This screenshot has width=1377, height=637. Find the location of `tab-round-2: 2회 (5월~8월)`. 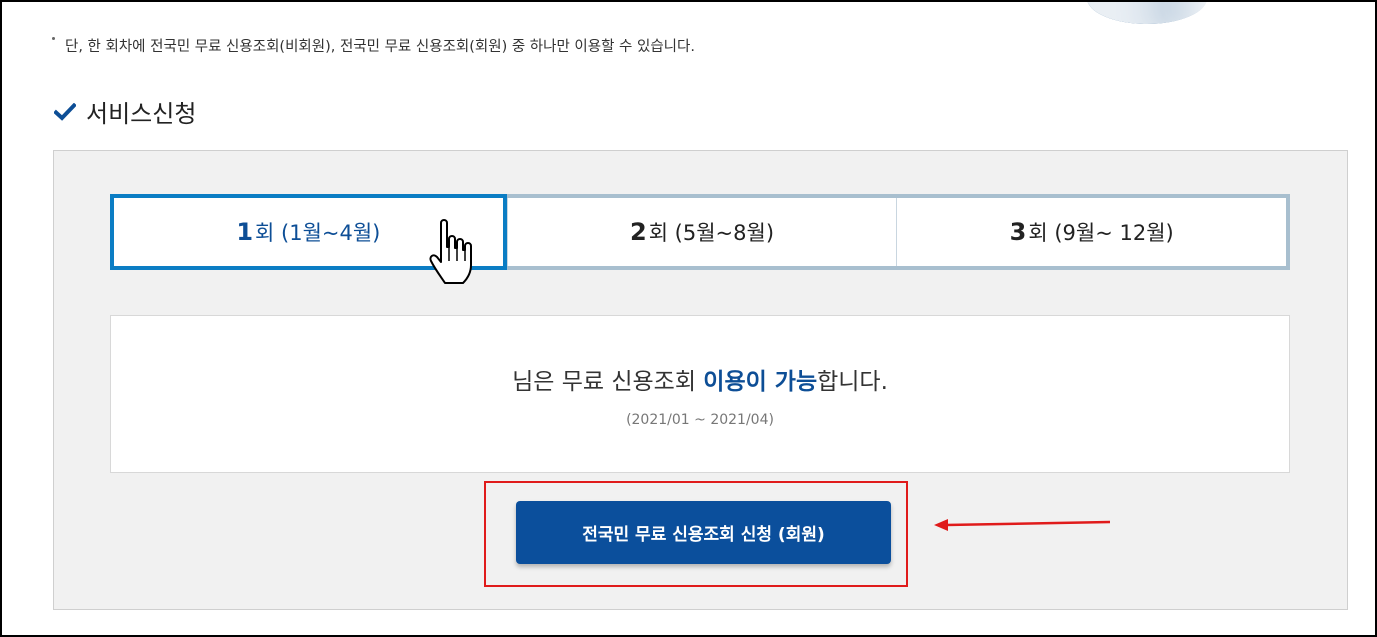

tab-round-2: 2회 (5월~8월) is located at coordinates (701, 232).